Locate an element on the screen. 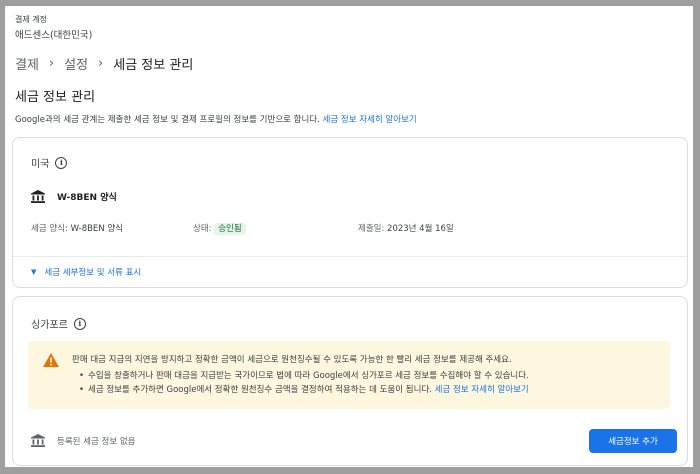 The image size is (700, 474). caret-down-icon: ▼ is located at coordinates (34, 272).